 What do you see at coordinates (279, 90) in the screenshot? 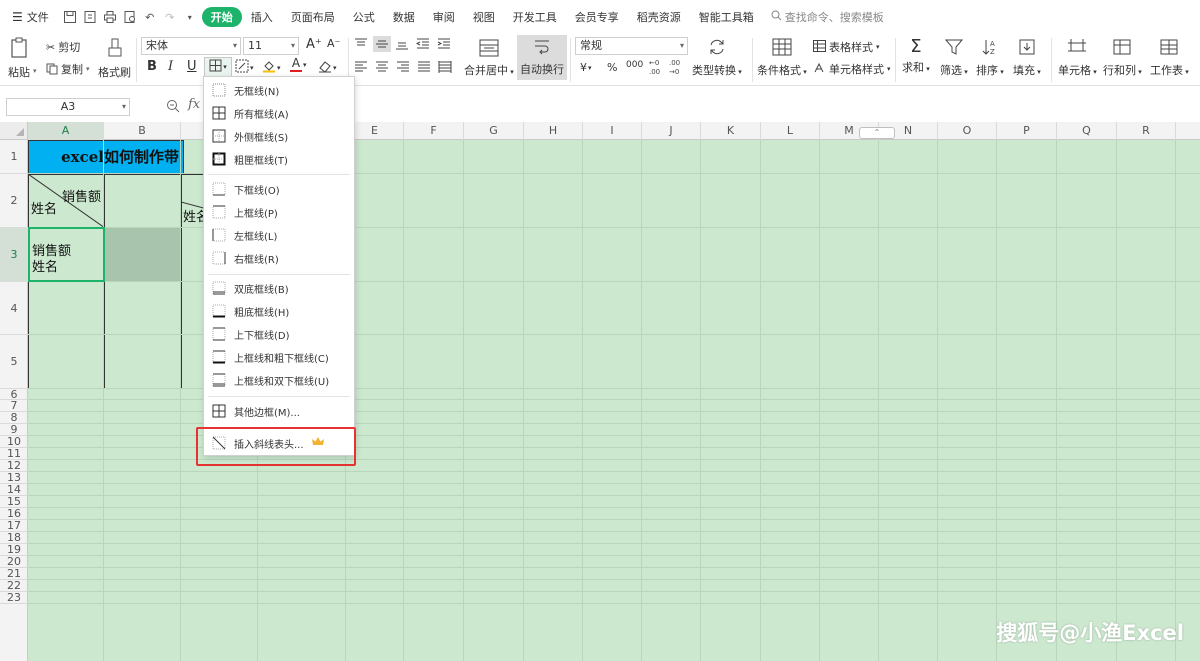
I see `menu-item-no-border: 无框线(N)` at bounding box center [279, 90].